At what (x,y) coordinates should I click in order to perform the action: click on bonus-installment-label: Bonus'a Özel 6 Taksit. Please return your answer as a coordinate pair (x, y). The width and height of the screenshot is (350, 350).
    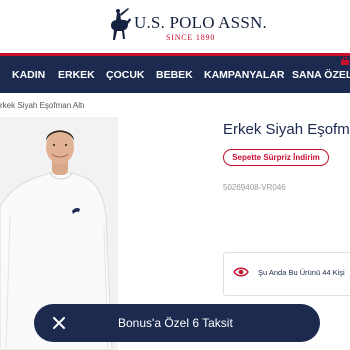
    Looking at the image, I should click on (175, 323).